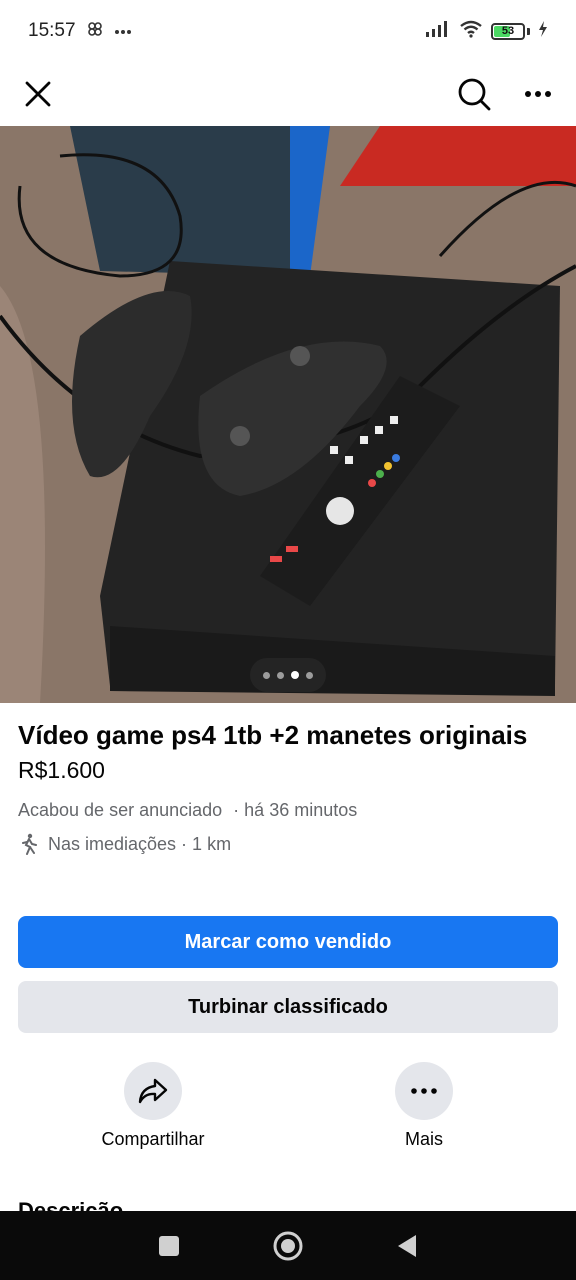  I want to click on home-button, so click(288, 1246).